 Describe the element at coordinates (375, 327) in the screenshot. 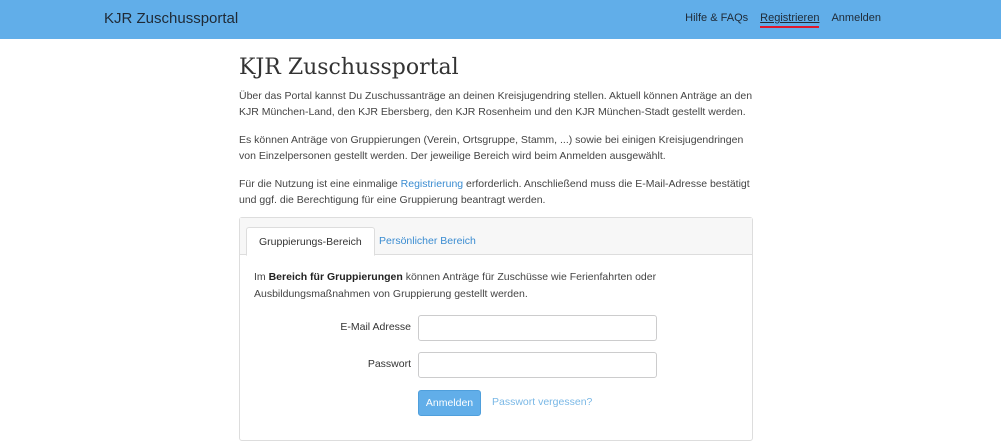

I see `email-label: E-Mail Adresse` at that location.